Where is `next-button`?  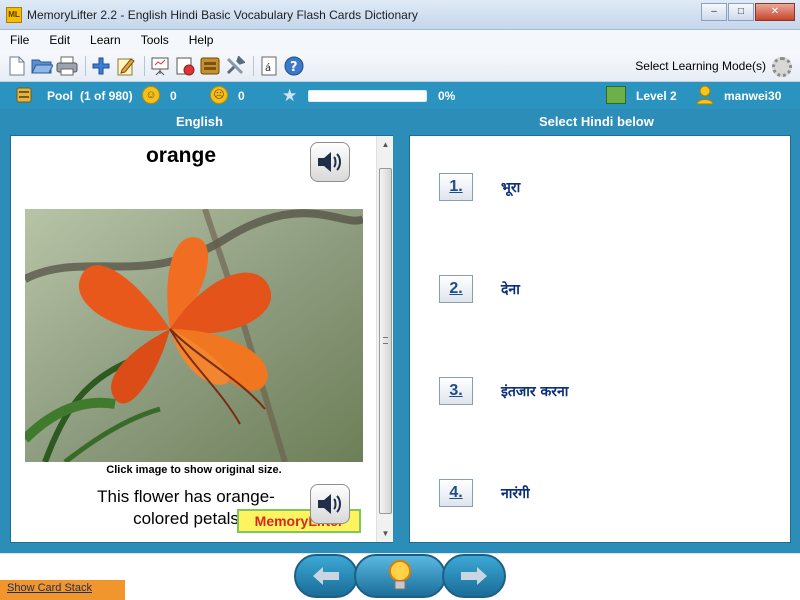
next-button is located at coordinates (474, 576).